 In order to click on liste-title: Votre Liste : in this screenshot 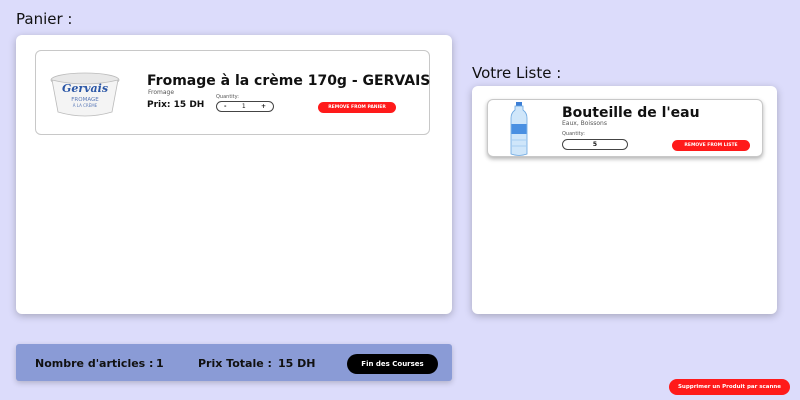, I will do `click(517, 73)`.